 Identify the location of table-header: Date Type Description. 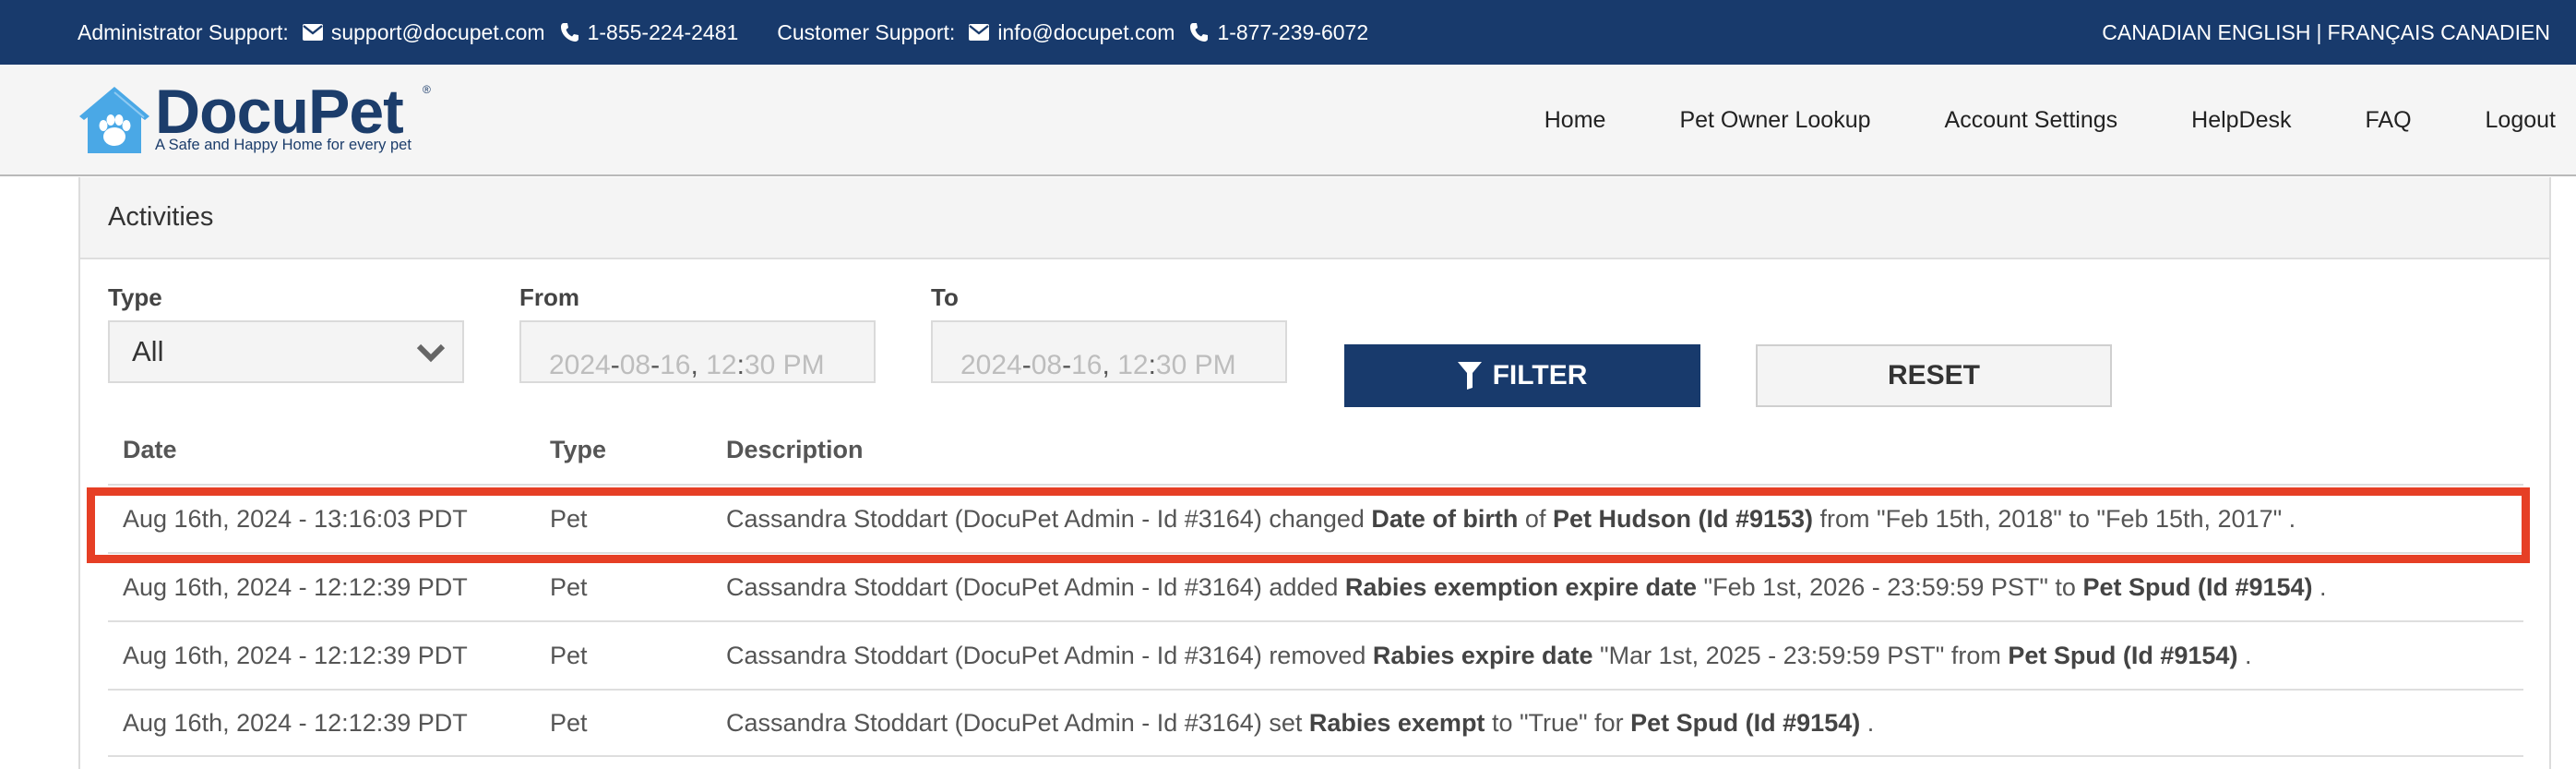
(1316, 449).